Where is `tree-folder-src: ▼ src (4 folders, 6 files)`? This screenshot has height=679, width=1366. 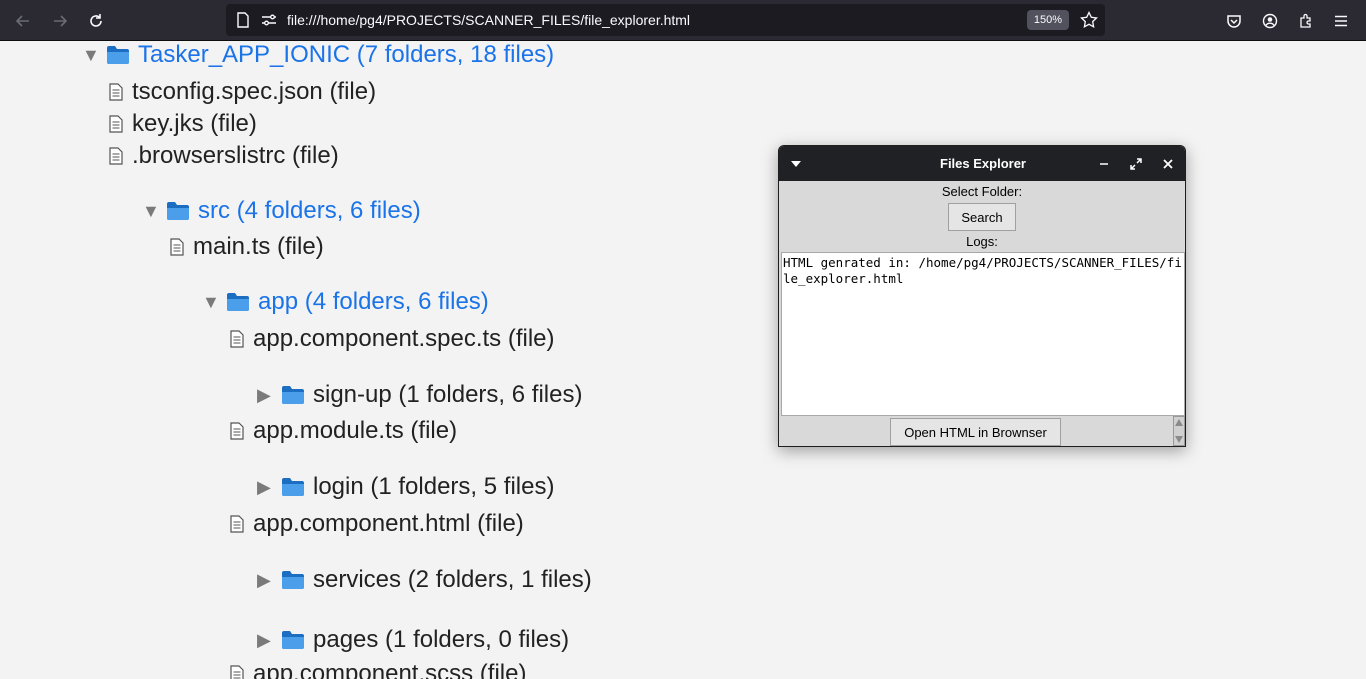
tree-folder-src: ▼ src (4 folders, 6 files) is located at coordinates (281, 211).